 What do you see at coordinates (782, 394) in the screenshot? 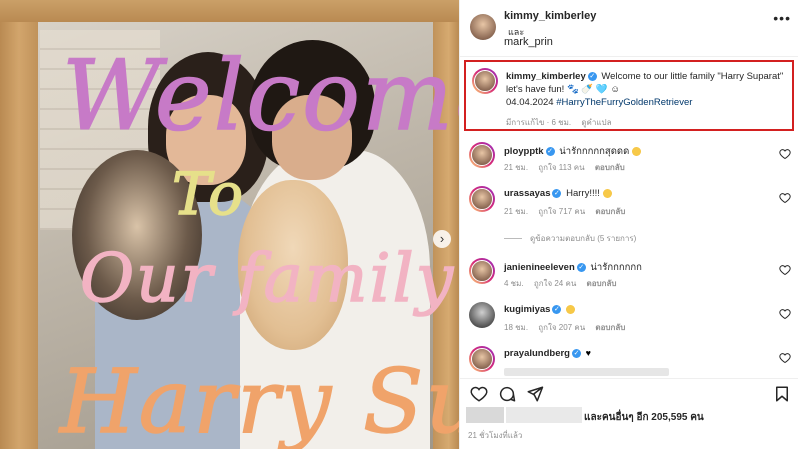
I see `bookmark-icon` at bounding box center [782, 394].